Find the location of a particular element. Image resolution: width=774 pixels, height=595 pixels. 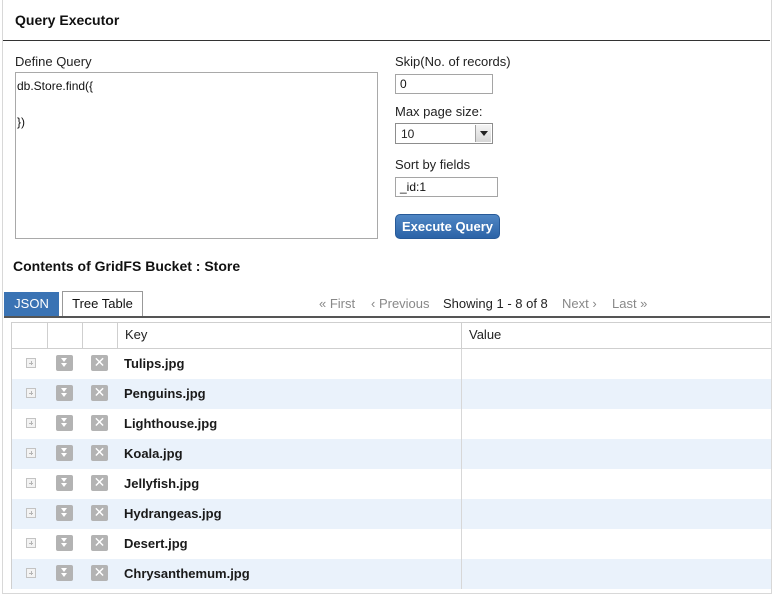

tab-json: JSON is located at coordinates (31, 304).